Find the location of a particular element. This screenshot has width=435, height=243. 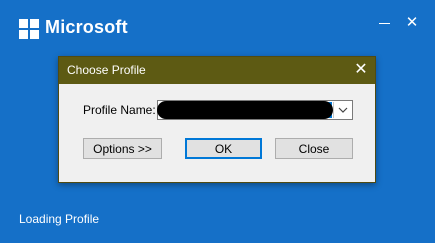

dialog-titlebar: Choose Profile ✕ is located at coordinates (217, 70).